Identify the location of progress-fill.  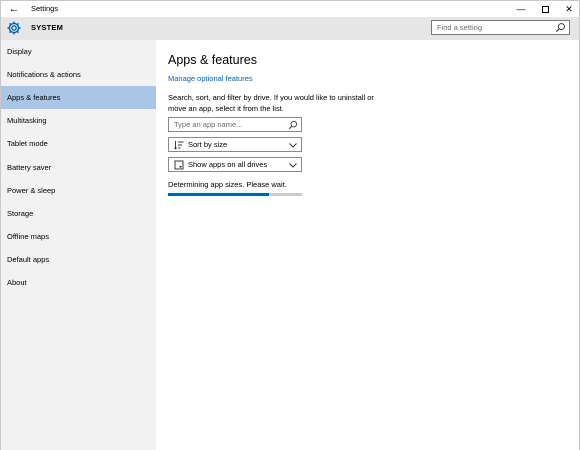
(218, 194).